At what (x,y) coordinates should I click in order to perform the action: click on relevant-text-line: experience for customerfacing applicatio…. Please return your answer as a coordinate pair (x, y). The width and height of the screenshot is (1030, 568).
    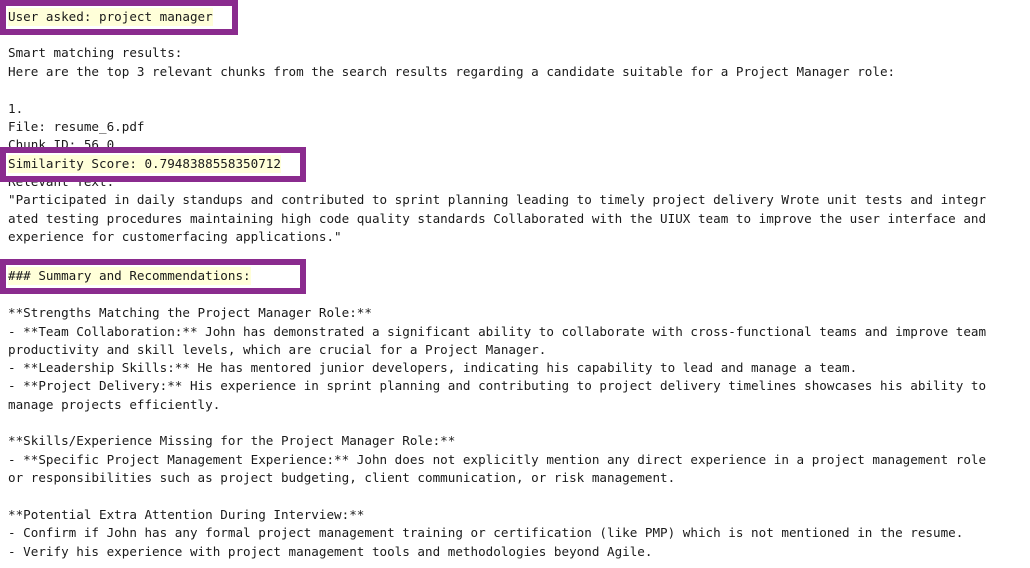
    Looking at the image, I should click on (175, 236).